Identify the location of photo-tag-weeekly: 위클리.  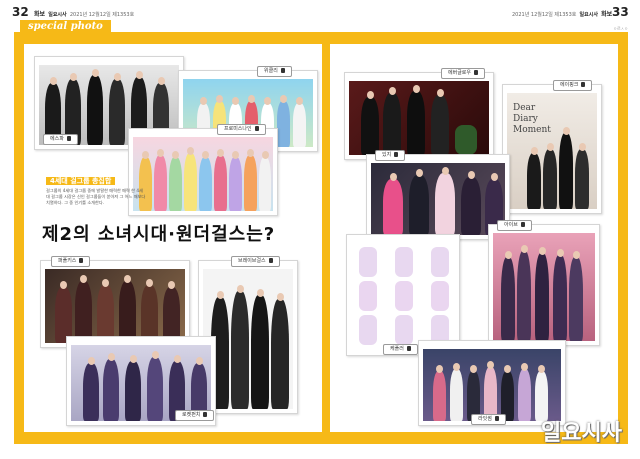
(274, 71).